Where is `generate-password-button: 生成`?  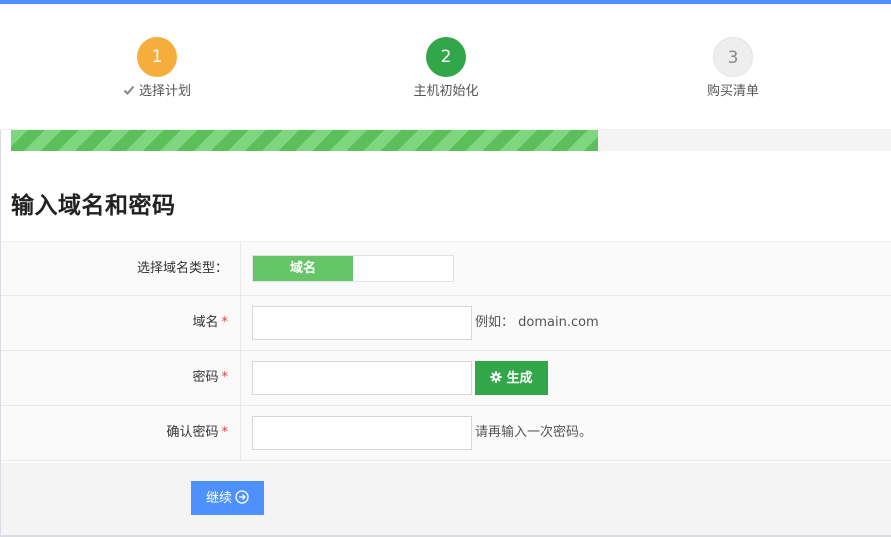 generate-password-button: 生成 is located at coordinates (511, 378).